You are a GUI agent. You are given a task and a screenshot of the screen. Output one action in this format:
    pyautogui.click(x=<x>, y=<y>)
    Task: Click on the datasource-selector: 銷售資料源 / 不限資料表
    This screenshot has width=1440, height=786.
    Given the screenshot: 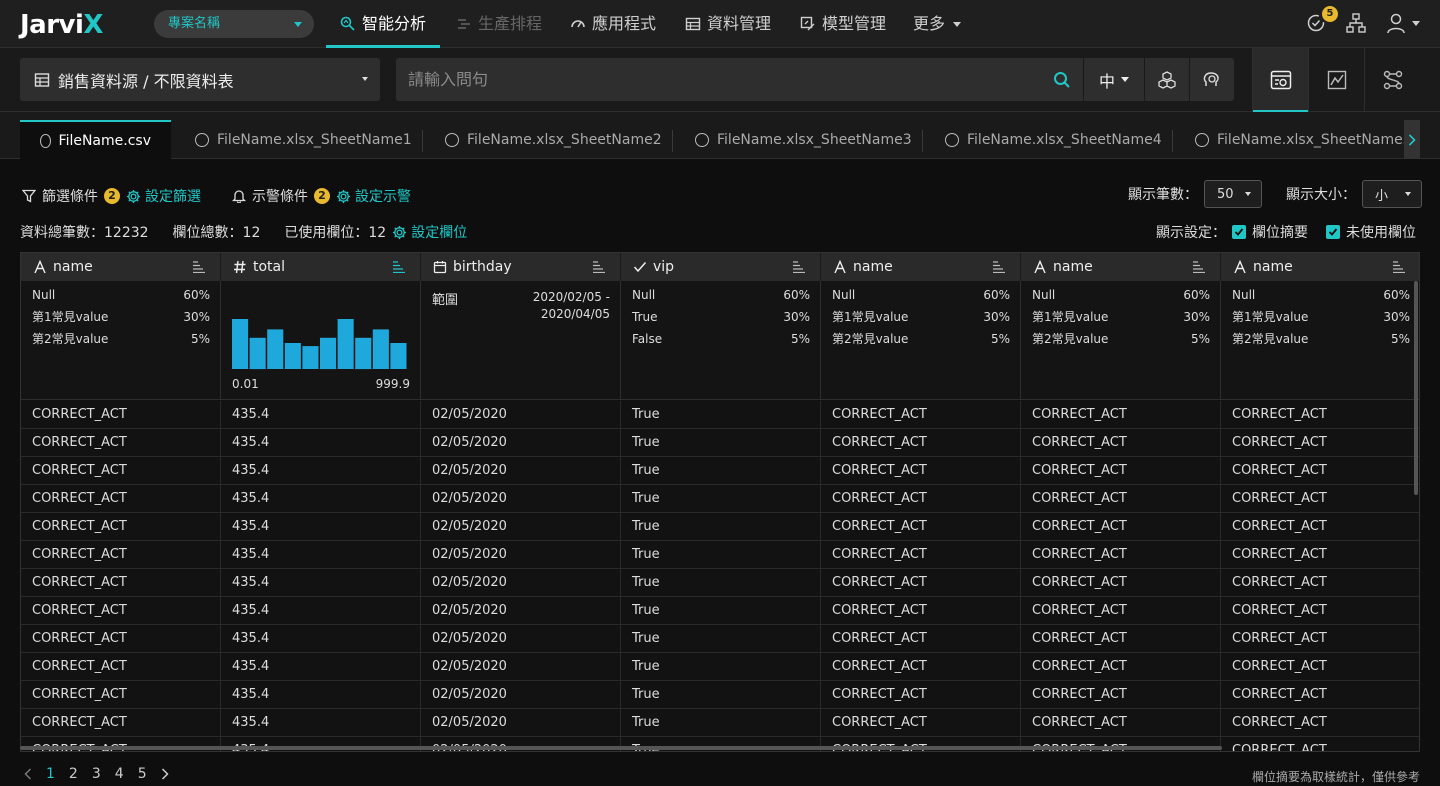 What is the action you would take?
    pyautogui.click(x=200, y=79)
    